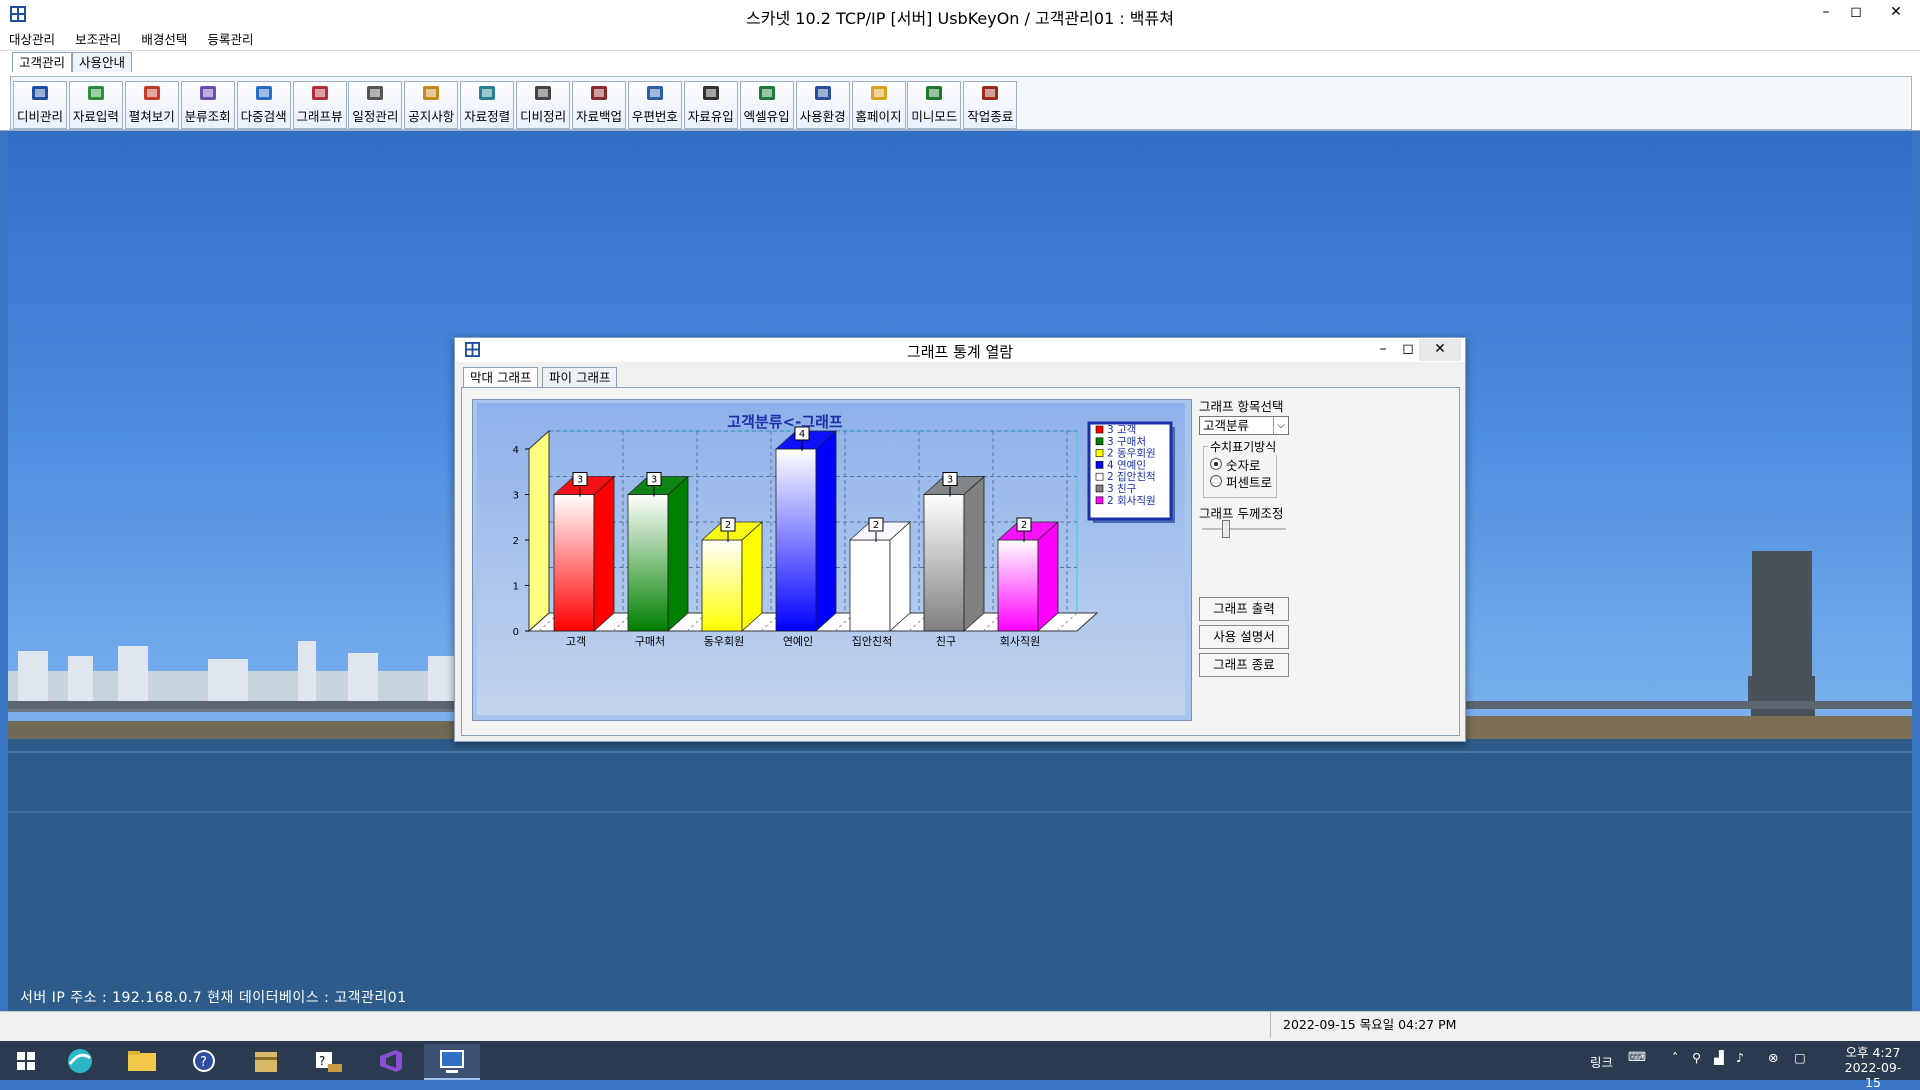 The image size is (1920, 1090). I want to click on y-tick-label: 1, so click(516, 587).